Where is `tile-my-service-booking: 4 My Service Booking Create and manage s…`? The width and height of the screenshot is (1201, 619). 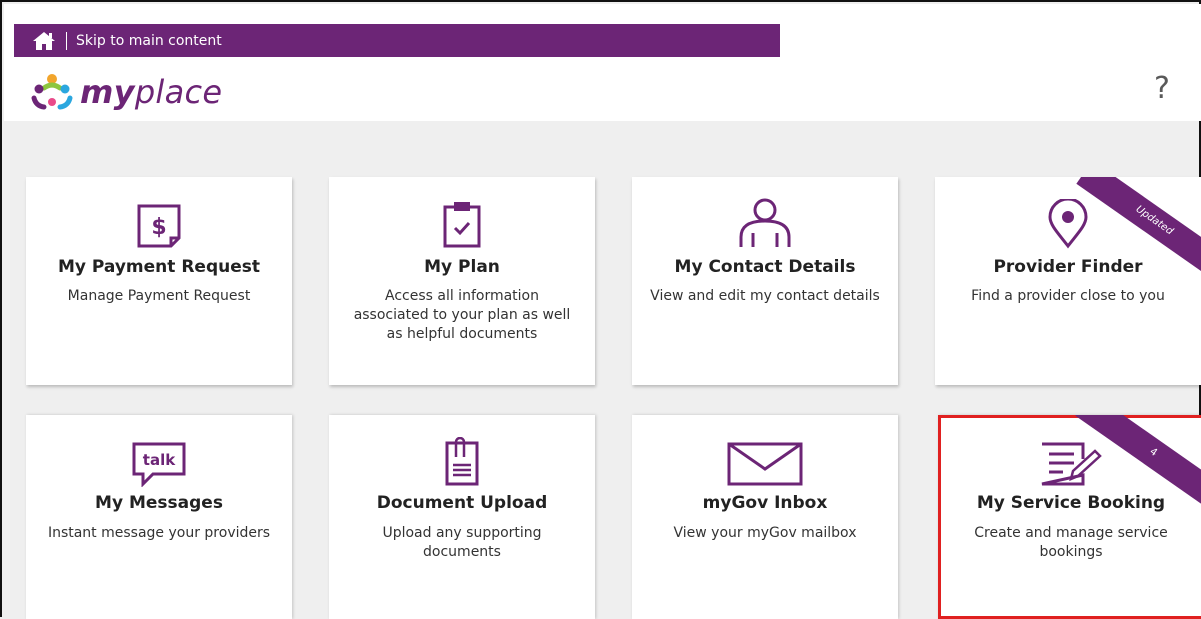 tile-my-service-booking: 4 My Service Booking Create and manage s… is located at coordinates (1069, 517).